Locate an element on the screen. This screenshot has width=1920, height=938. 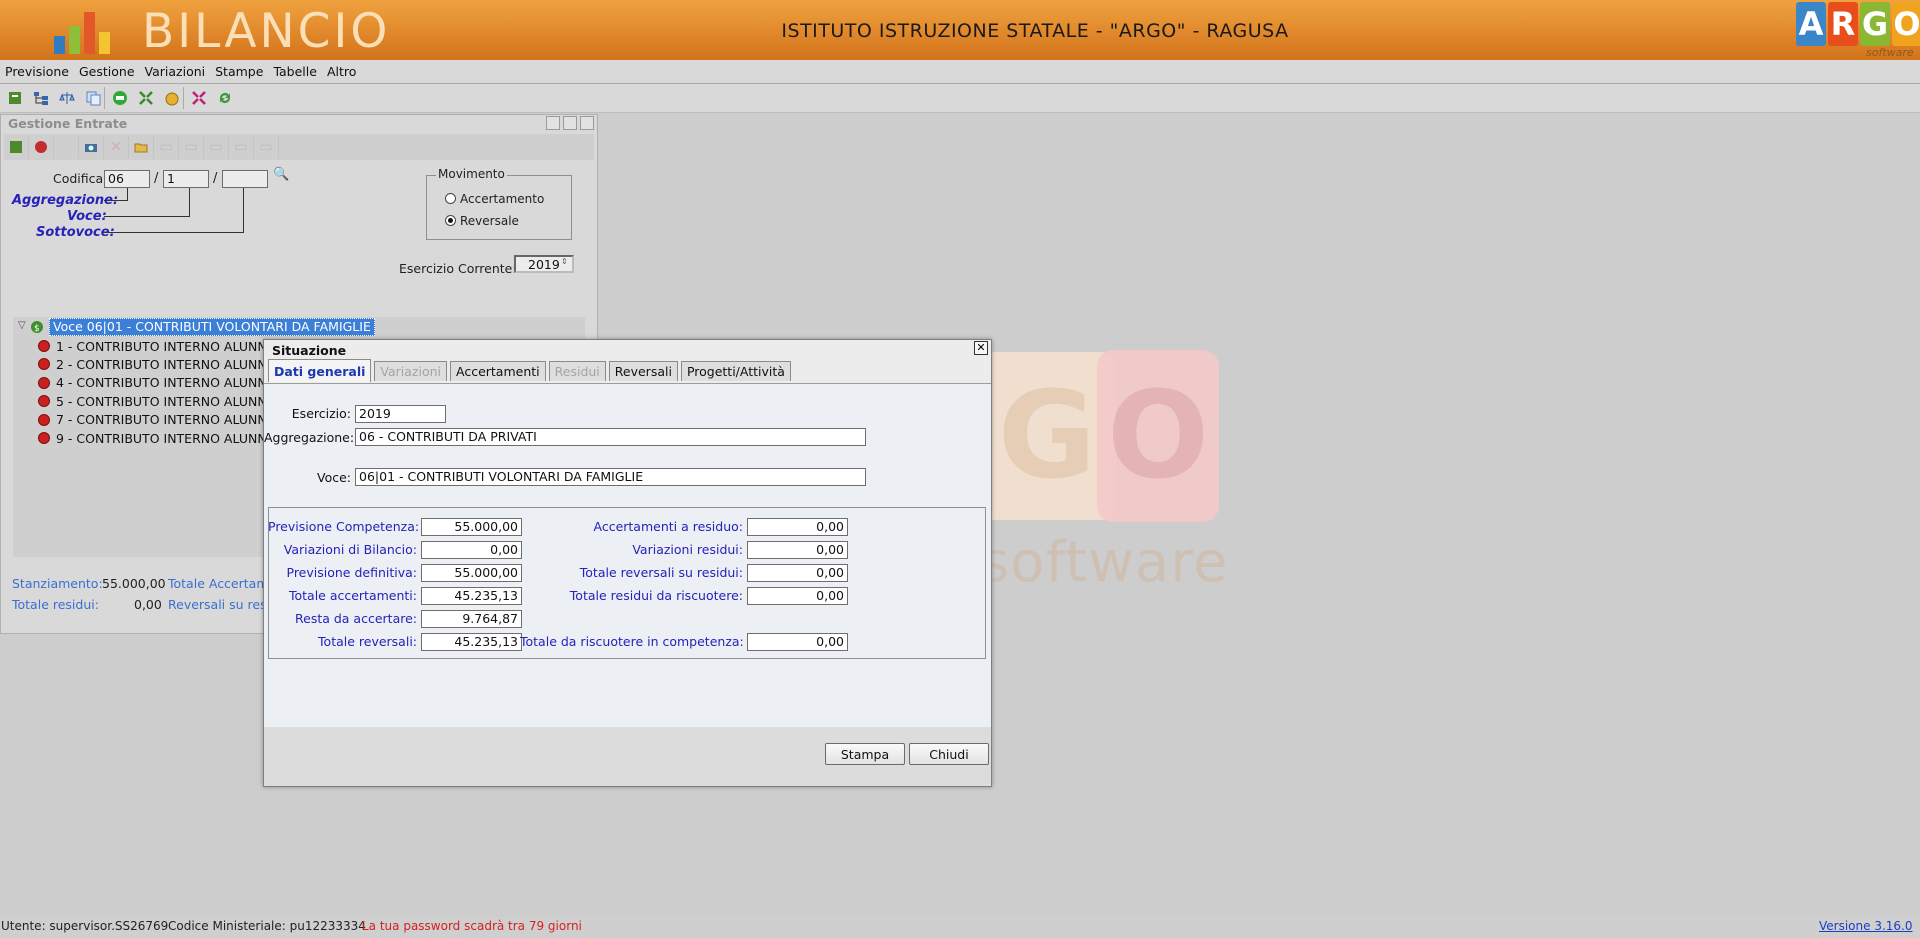
tree-item-label: 7 - CONTRIBUTO INTERNO ALUNNI is located at coordinates (163, 420).